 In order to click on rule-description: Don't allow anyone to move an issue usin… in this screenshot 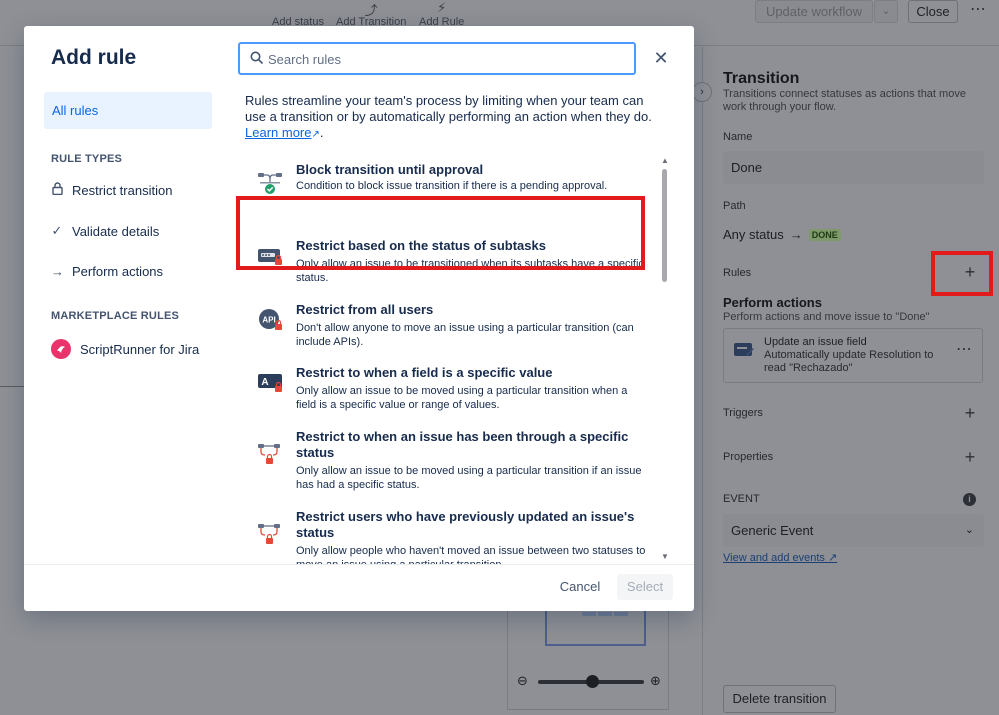, I will do `click(465, 335)`.